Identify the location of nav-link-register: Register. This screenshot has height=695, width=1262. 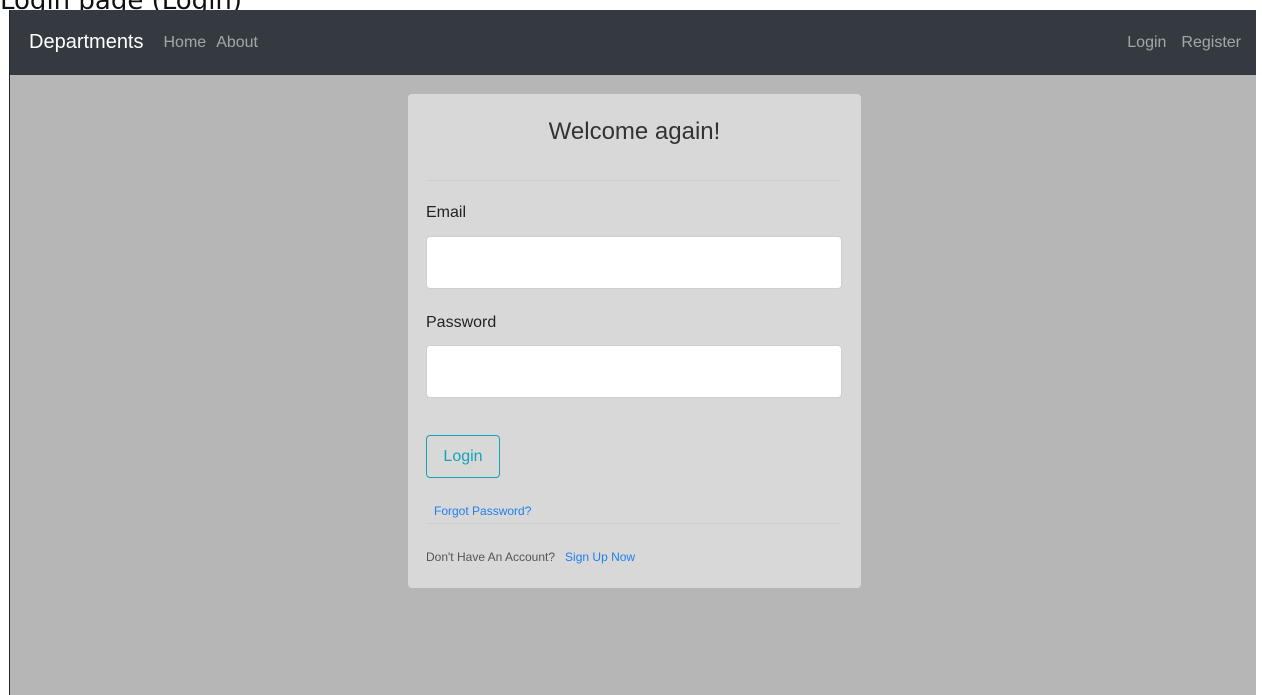
(1211, 43).